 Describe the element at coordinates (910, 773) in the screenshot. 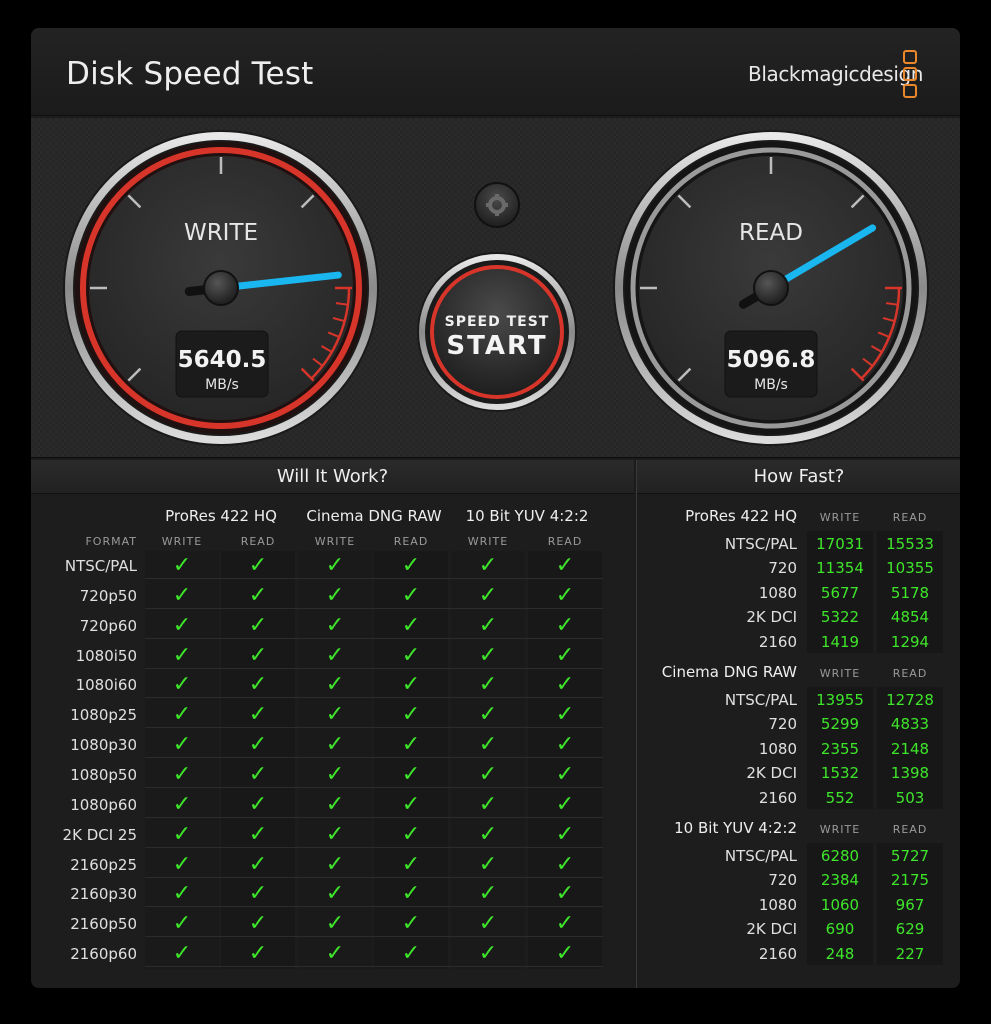

I see `how-fast-read-value: 1398` at that location.